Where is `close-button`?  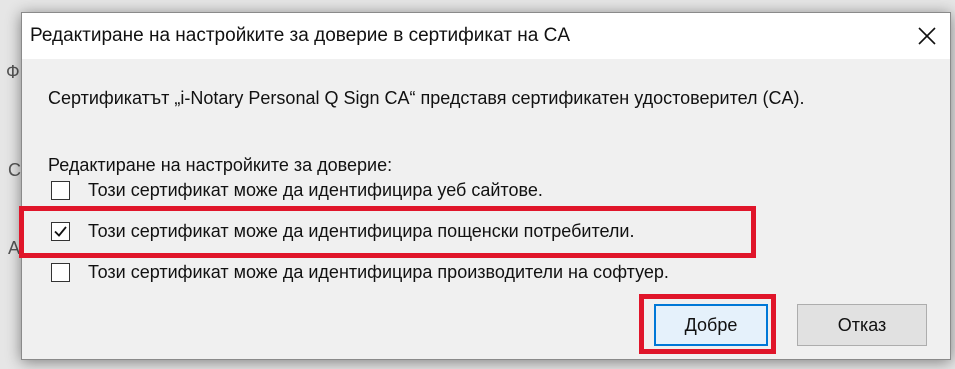 close-button is located at coordinates (927, 36).